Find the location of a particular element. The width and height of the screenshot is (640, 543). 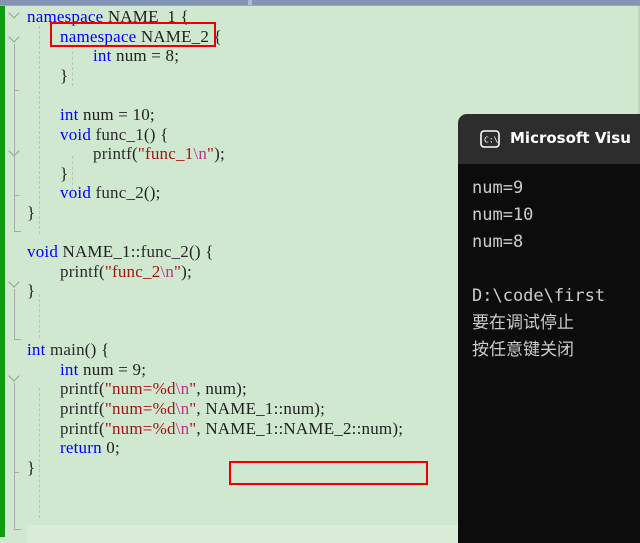

console-title-text: Microsoft Visu is located at coordinates (570, 138).